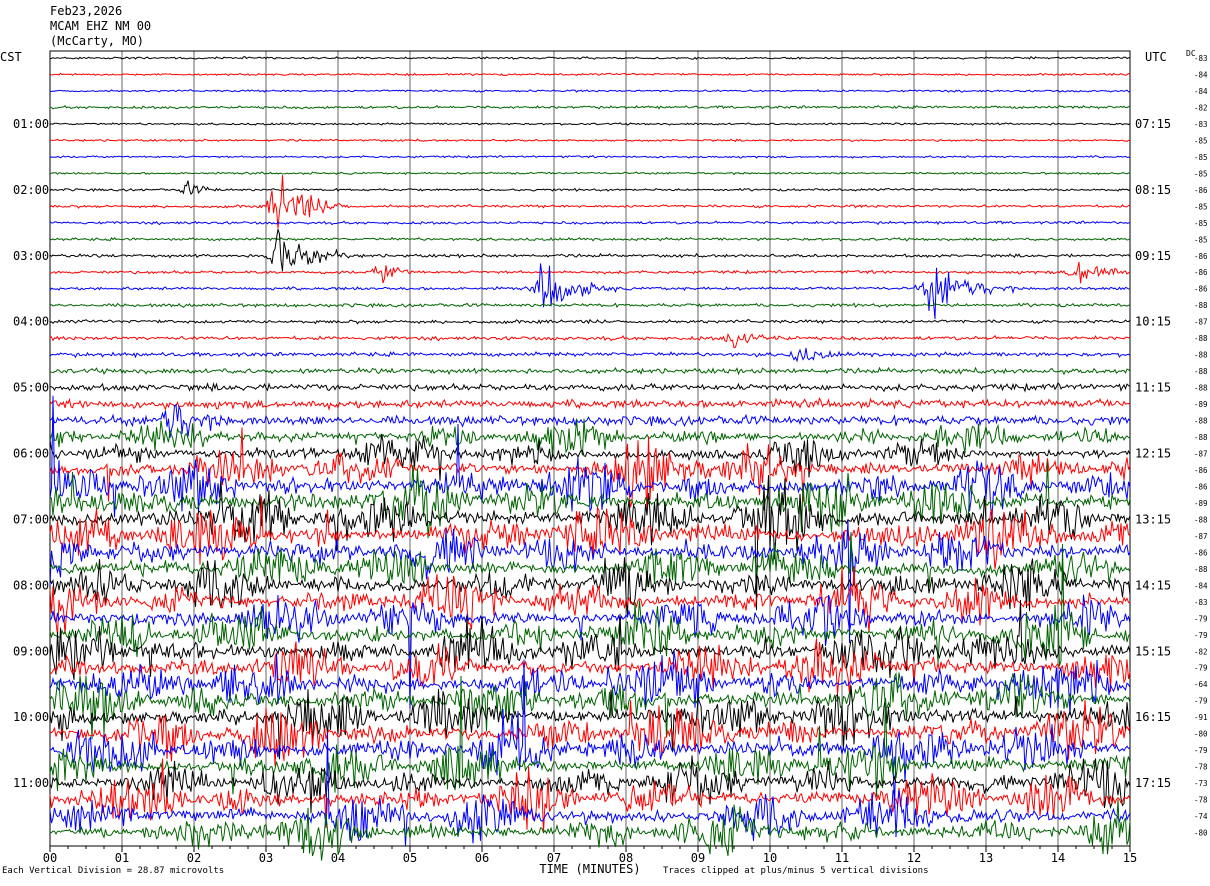 This screenshot has width=1210, height=886. What do you see at coordinates (1153, 651) in the screenshot?
I see `right-hour-label: 15:15` at bounding box center [1153, 651].